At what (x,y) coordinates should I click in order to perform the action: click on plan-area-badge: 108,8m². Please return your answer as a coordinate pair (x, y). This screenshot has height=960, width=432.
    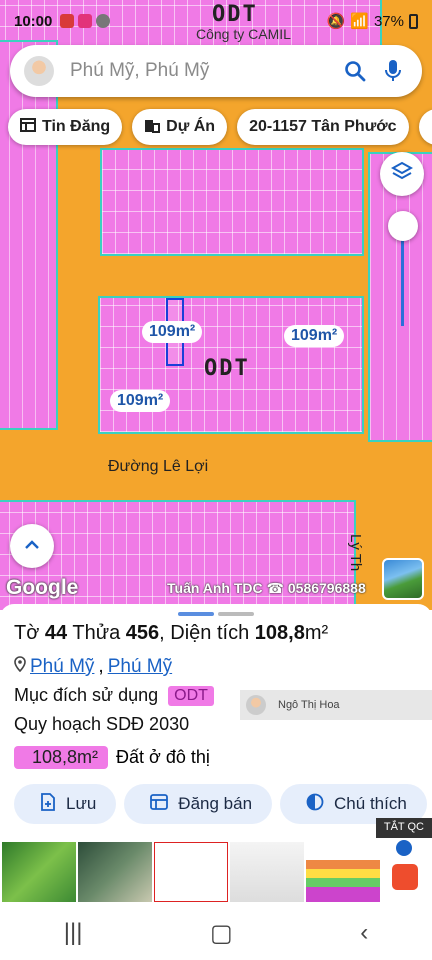
    Looking at the image, I should click on (61, 757).